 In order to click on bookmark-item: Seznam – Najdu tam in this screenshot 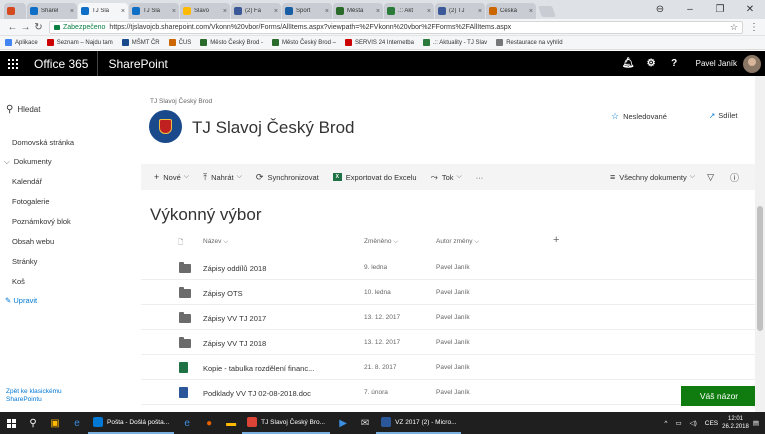, I will do `click(79, 42)`.